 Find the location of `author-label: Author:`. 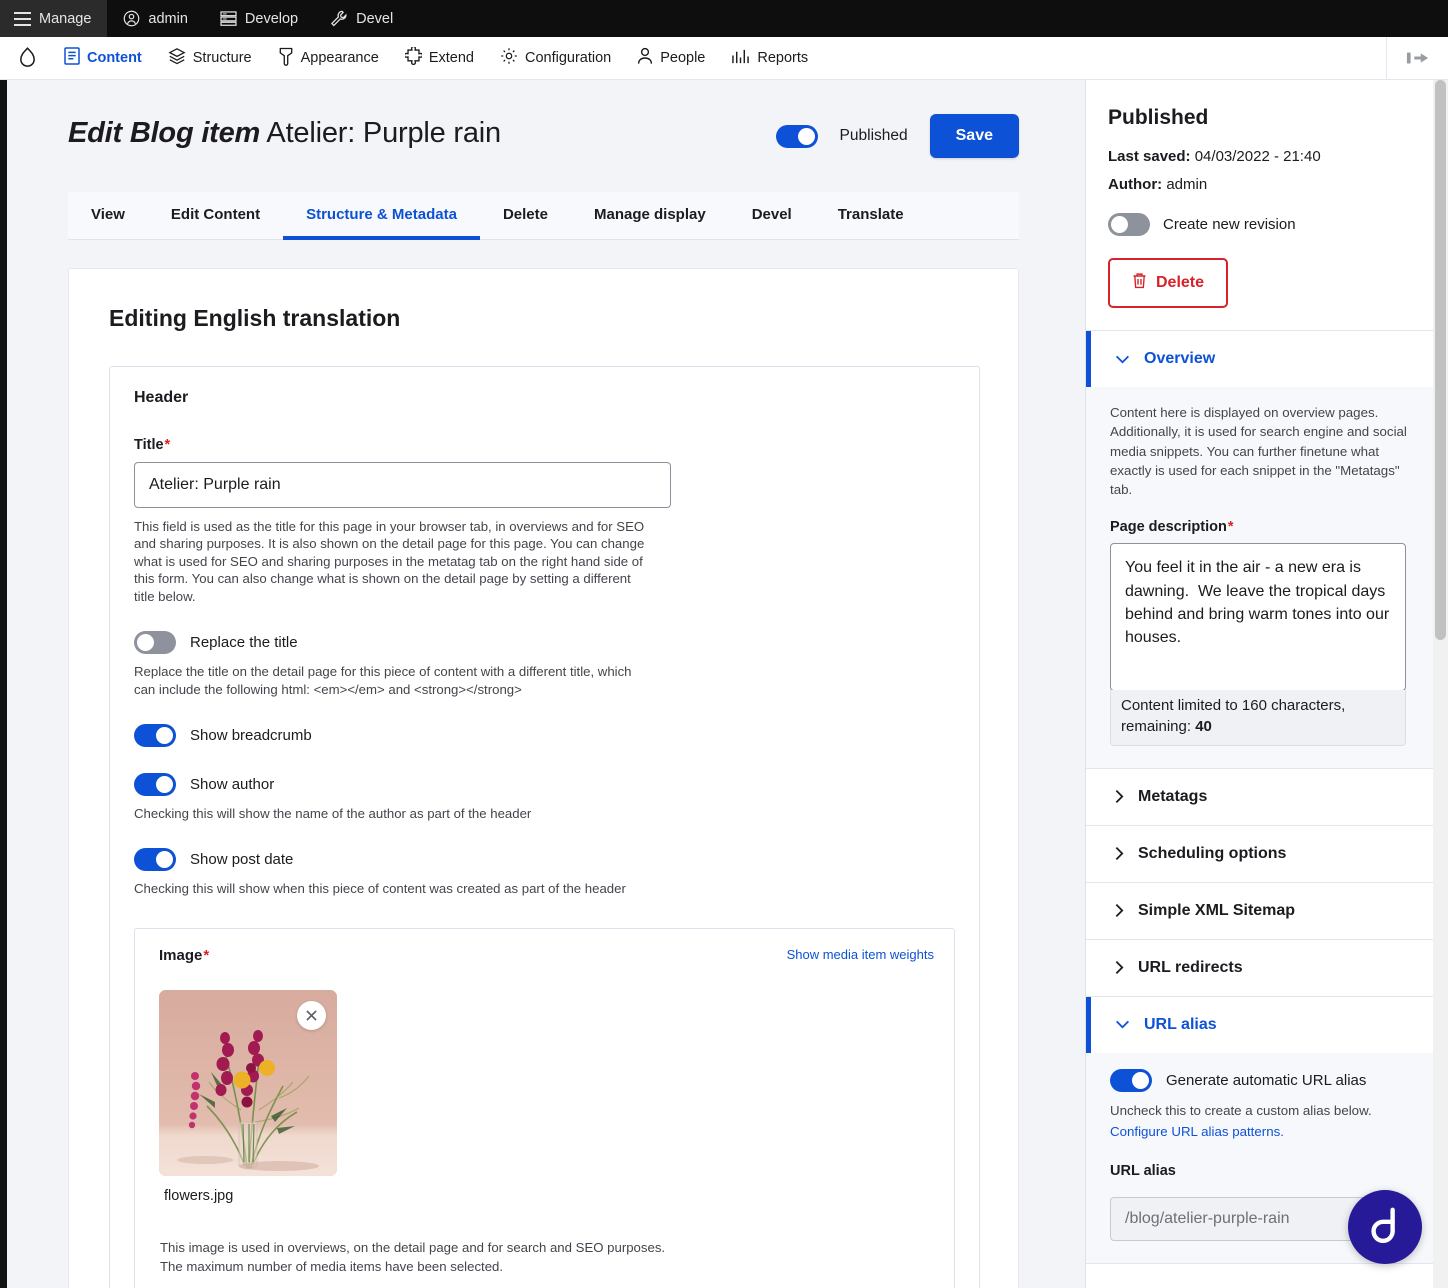

author-label: Author: is located at coordinates (1135, 184).